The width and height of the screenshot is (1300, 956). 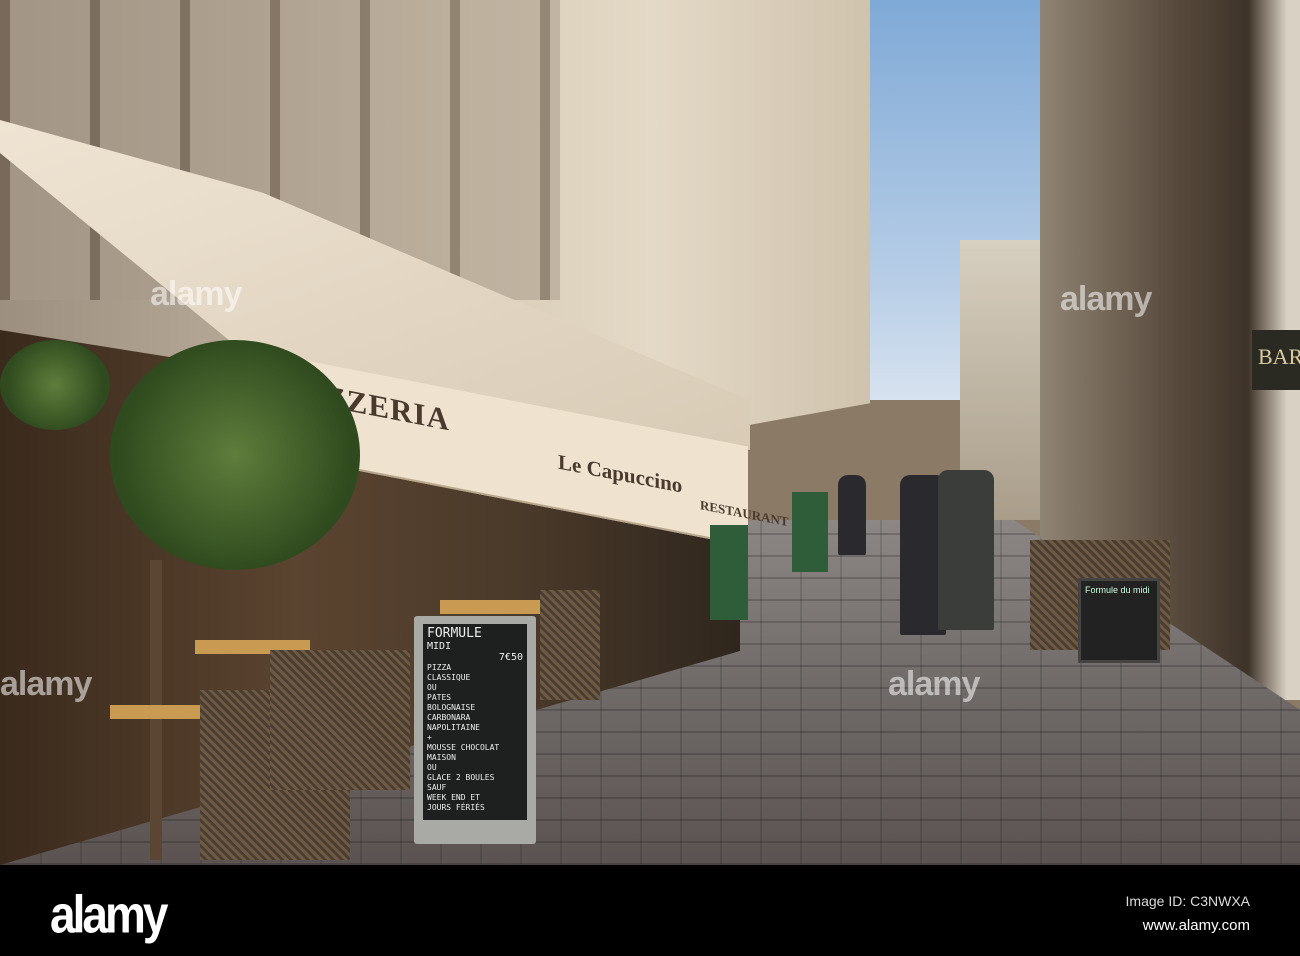 I want to click on board-subtitle: MIDI, so click(x=439, y=646).